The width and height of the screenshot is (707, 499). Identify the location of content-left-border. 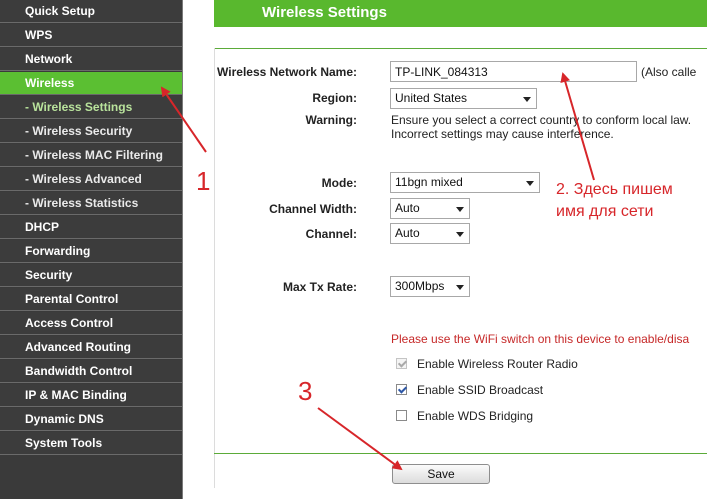
(214, 268).